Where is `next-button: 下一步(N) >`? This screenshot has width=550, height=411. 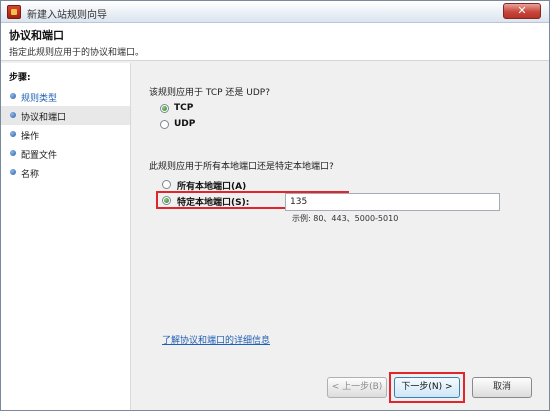
next-button: 下一步(N) > is located at coordinates (427, 387).